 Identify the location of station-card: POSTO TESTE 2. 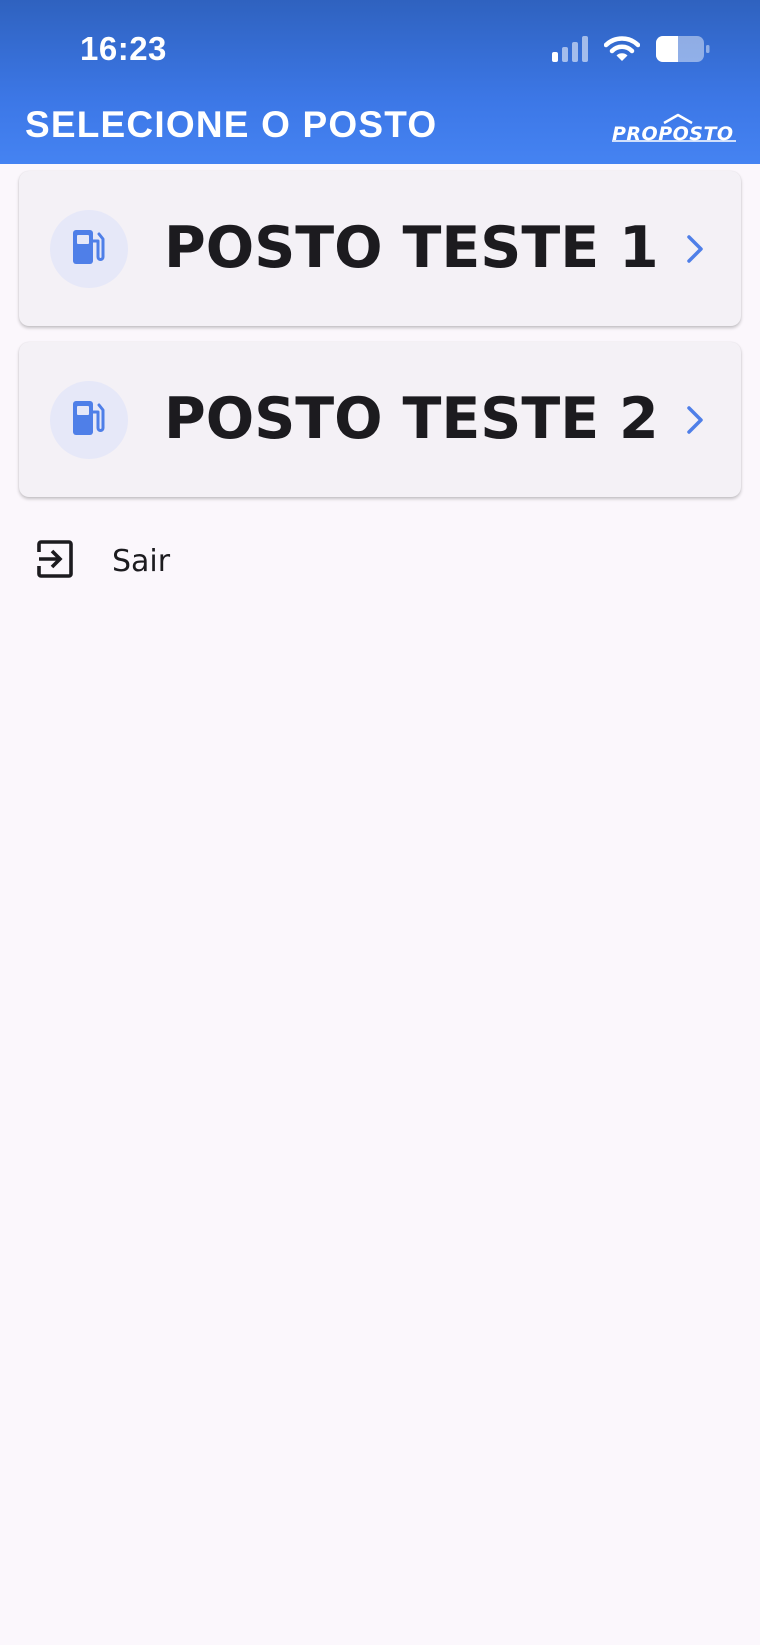
(380, 419).